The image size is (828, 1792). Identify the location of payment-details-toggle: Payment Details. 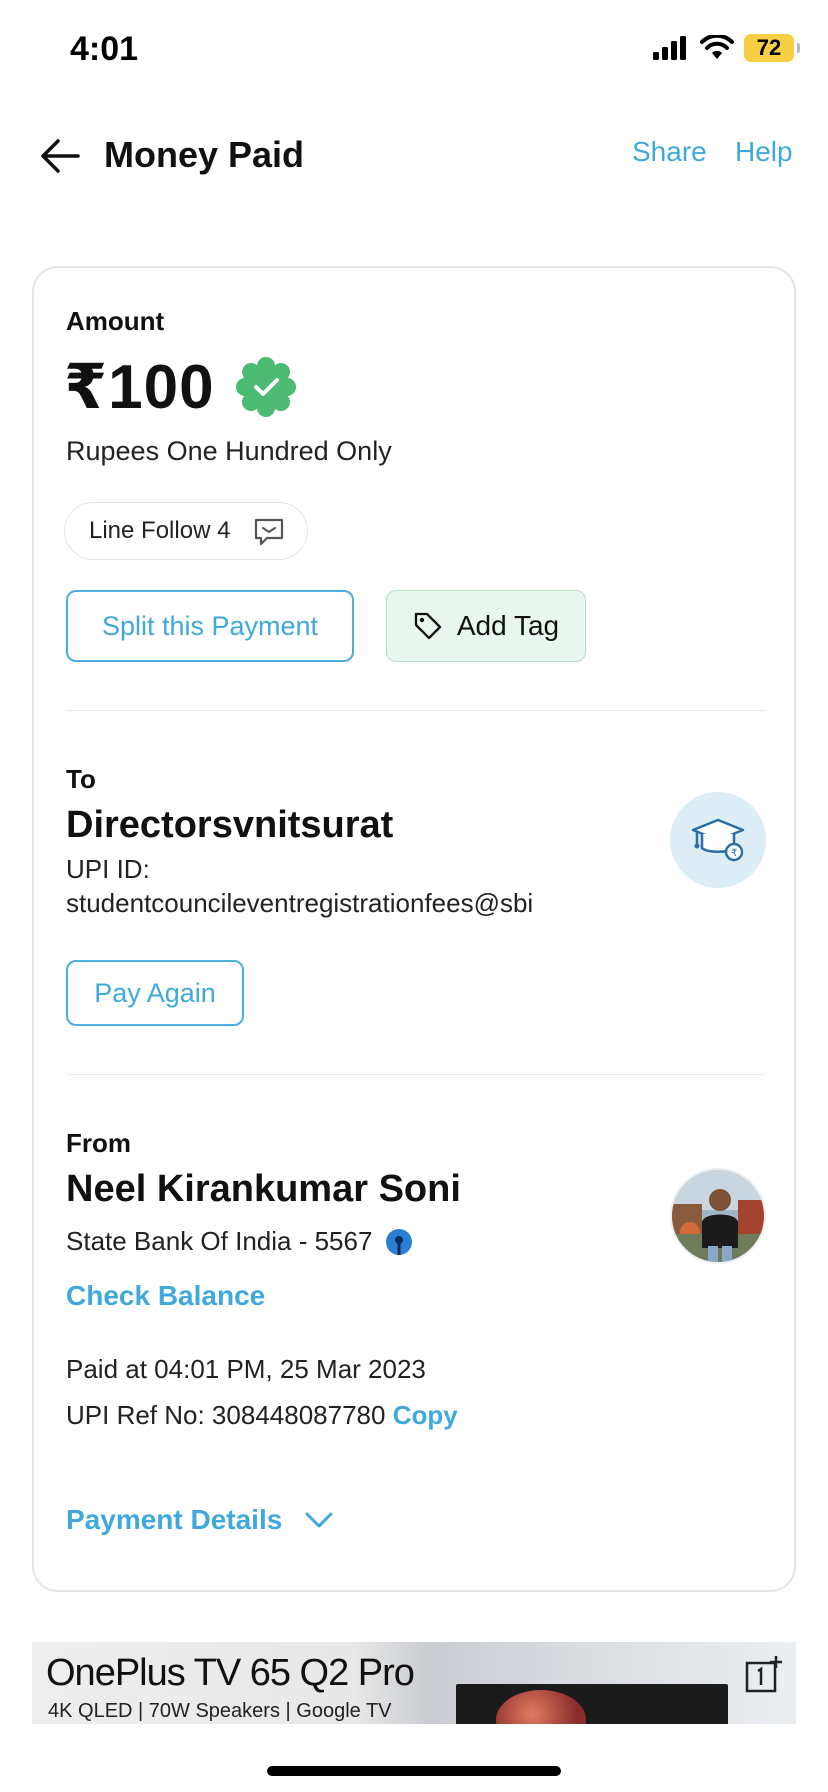
(200, 1520).